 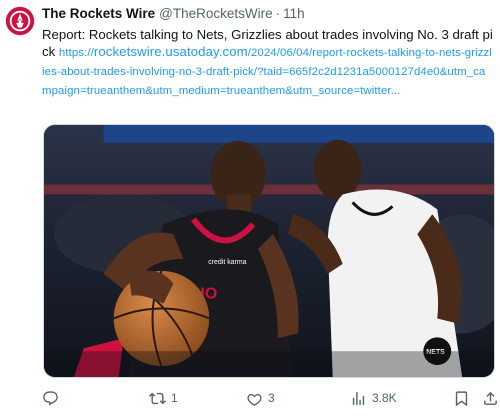 I want to click on views-button: 3.8K, so click(x=373, y=398).